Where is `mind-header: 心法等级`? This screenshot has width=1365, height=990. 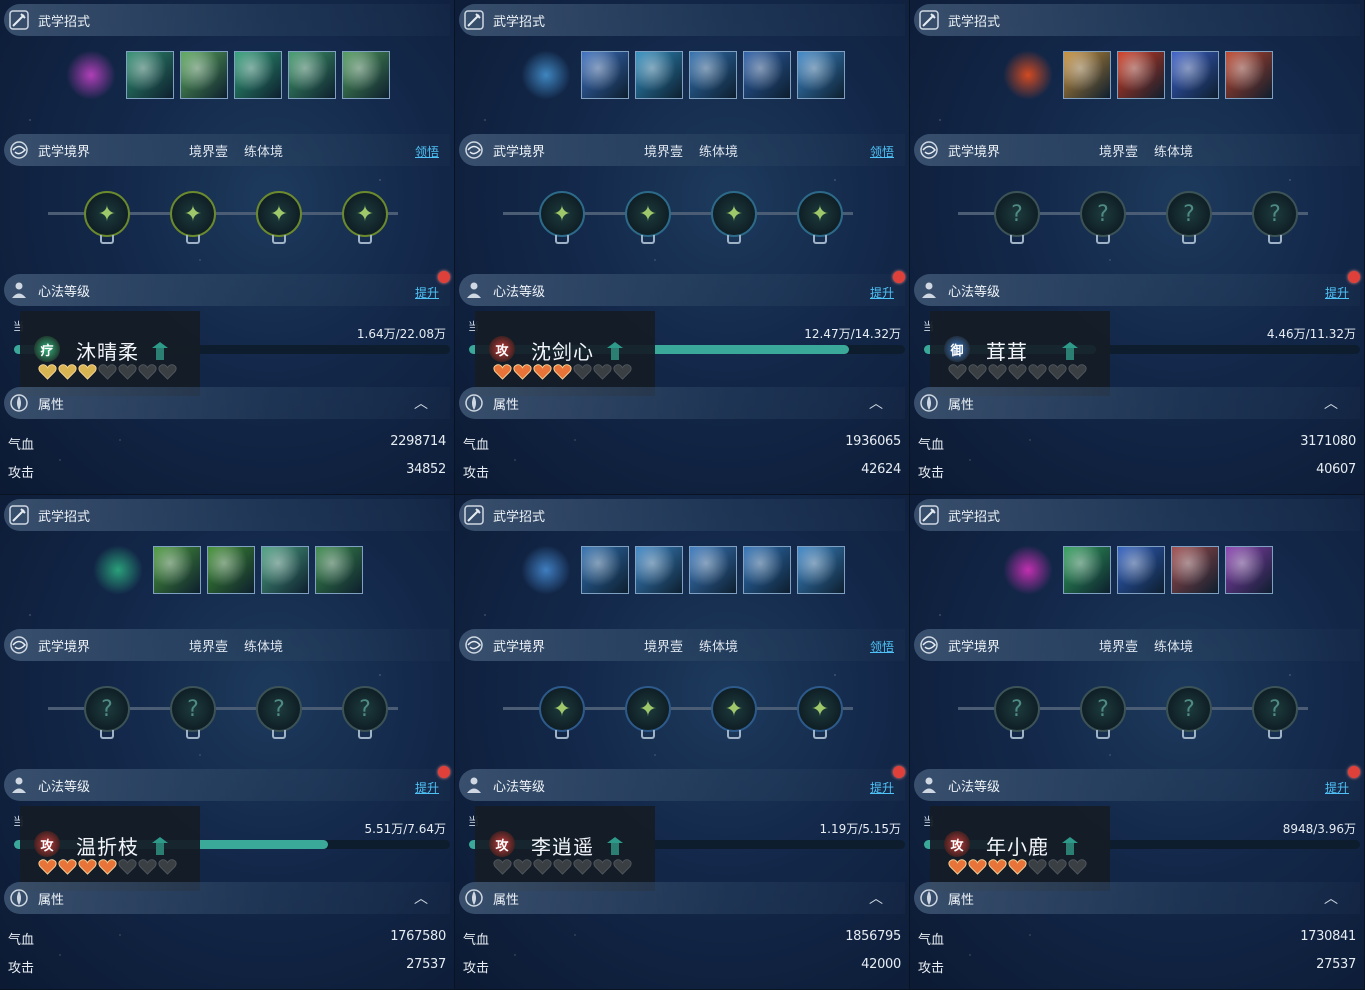 mind-header: 心法等级 is located at coordinates (1137, 785).